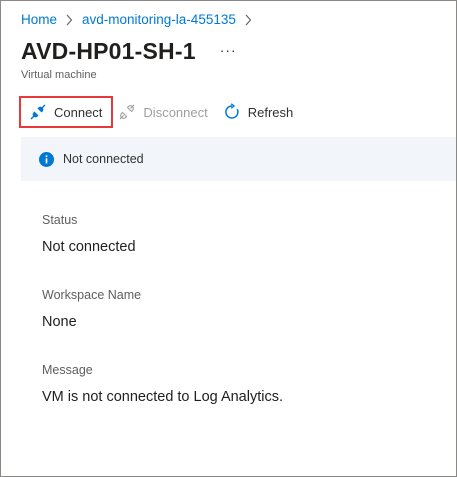 The width and height of the screenshot is (457, 477). I want to click on status-label: Status, so click(60, 220).